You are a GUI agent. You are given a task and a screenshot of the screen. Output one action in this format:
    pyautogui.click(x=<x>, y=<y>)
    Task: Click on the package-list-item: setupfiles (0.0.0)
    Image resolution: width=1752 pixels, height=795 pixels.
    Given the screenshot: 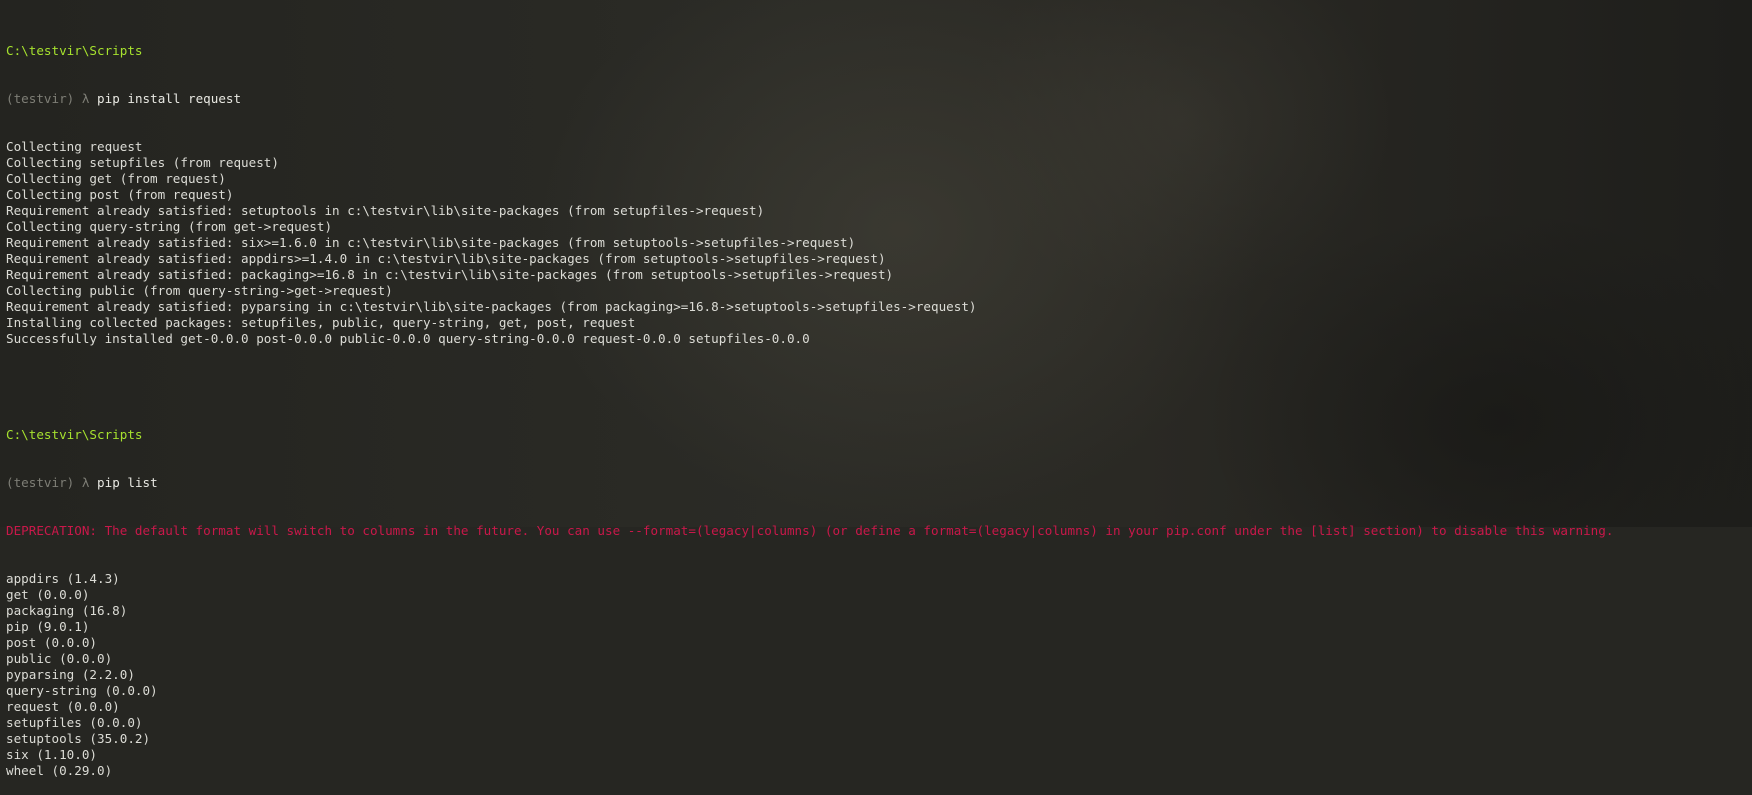 What is the action you would take?
    pyautogui.click(x=74, y=722)
    